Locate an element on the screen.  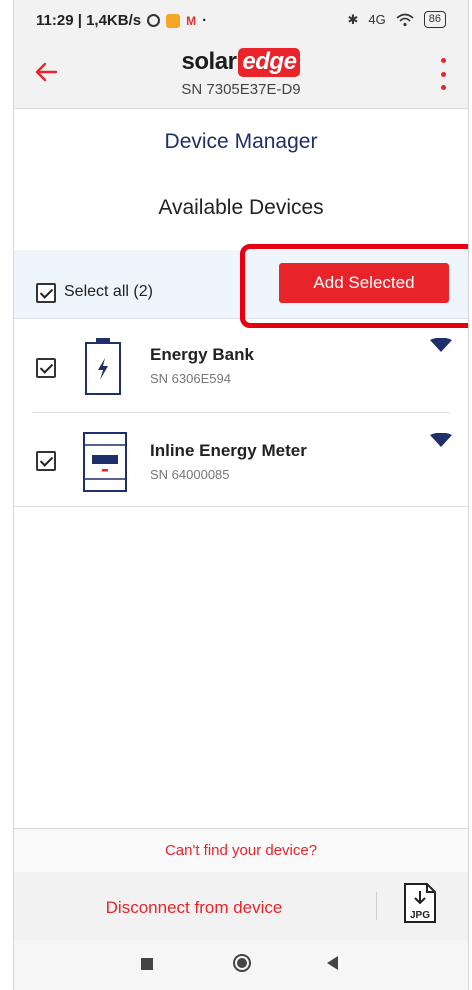
more-notifications-icon: · is located at coordinates (205, 20).